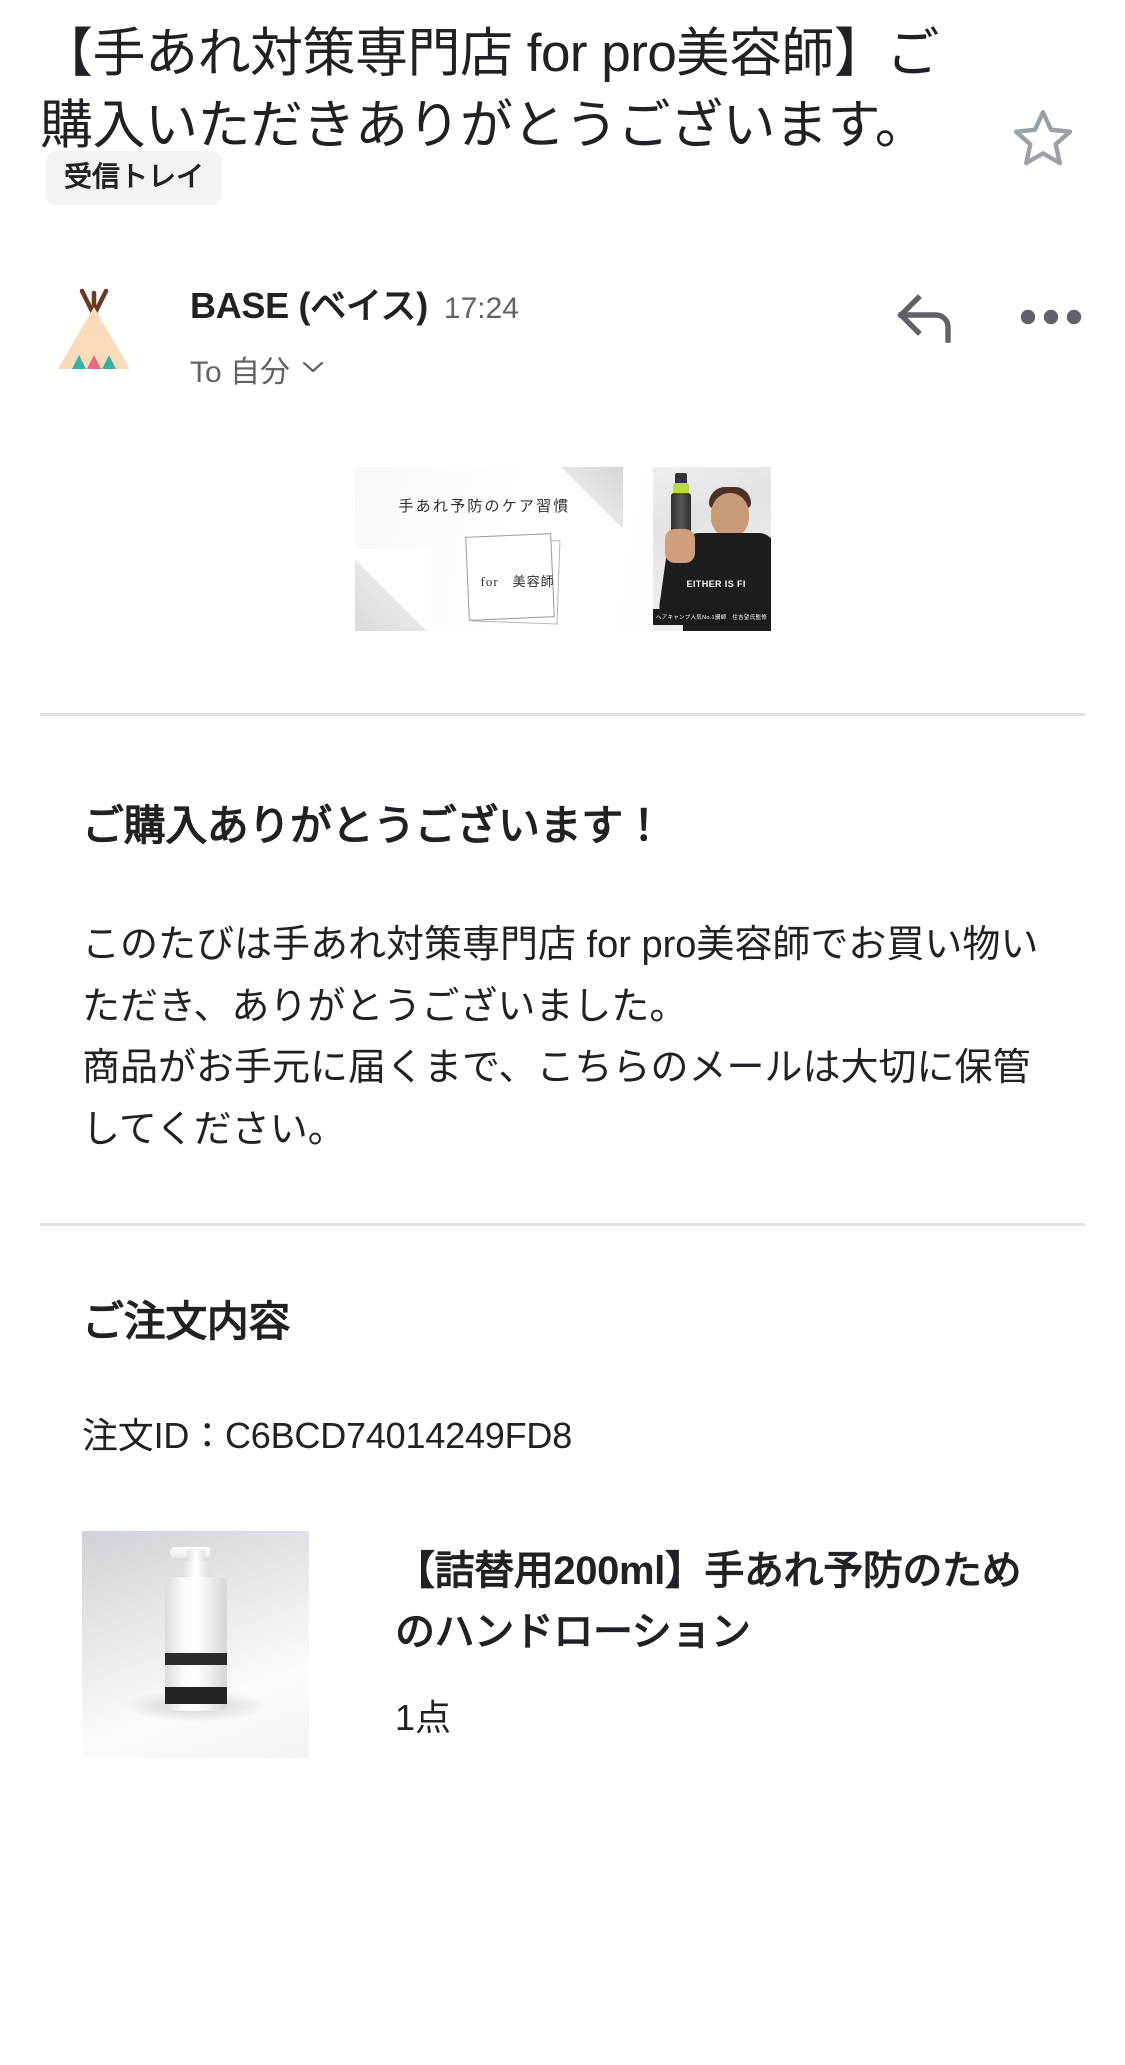 The image size is (1125, 2065). I want to click on list-item: 【詰替用200ml】手あれ予防のためのハンドローション 1点, so click(562, 1645).